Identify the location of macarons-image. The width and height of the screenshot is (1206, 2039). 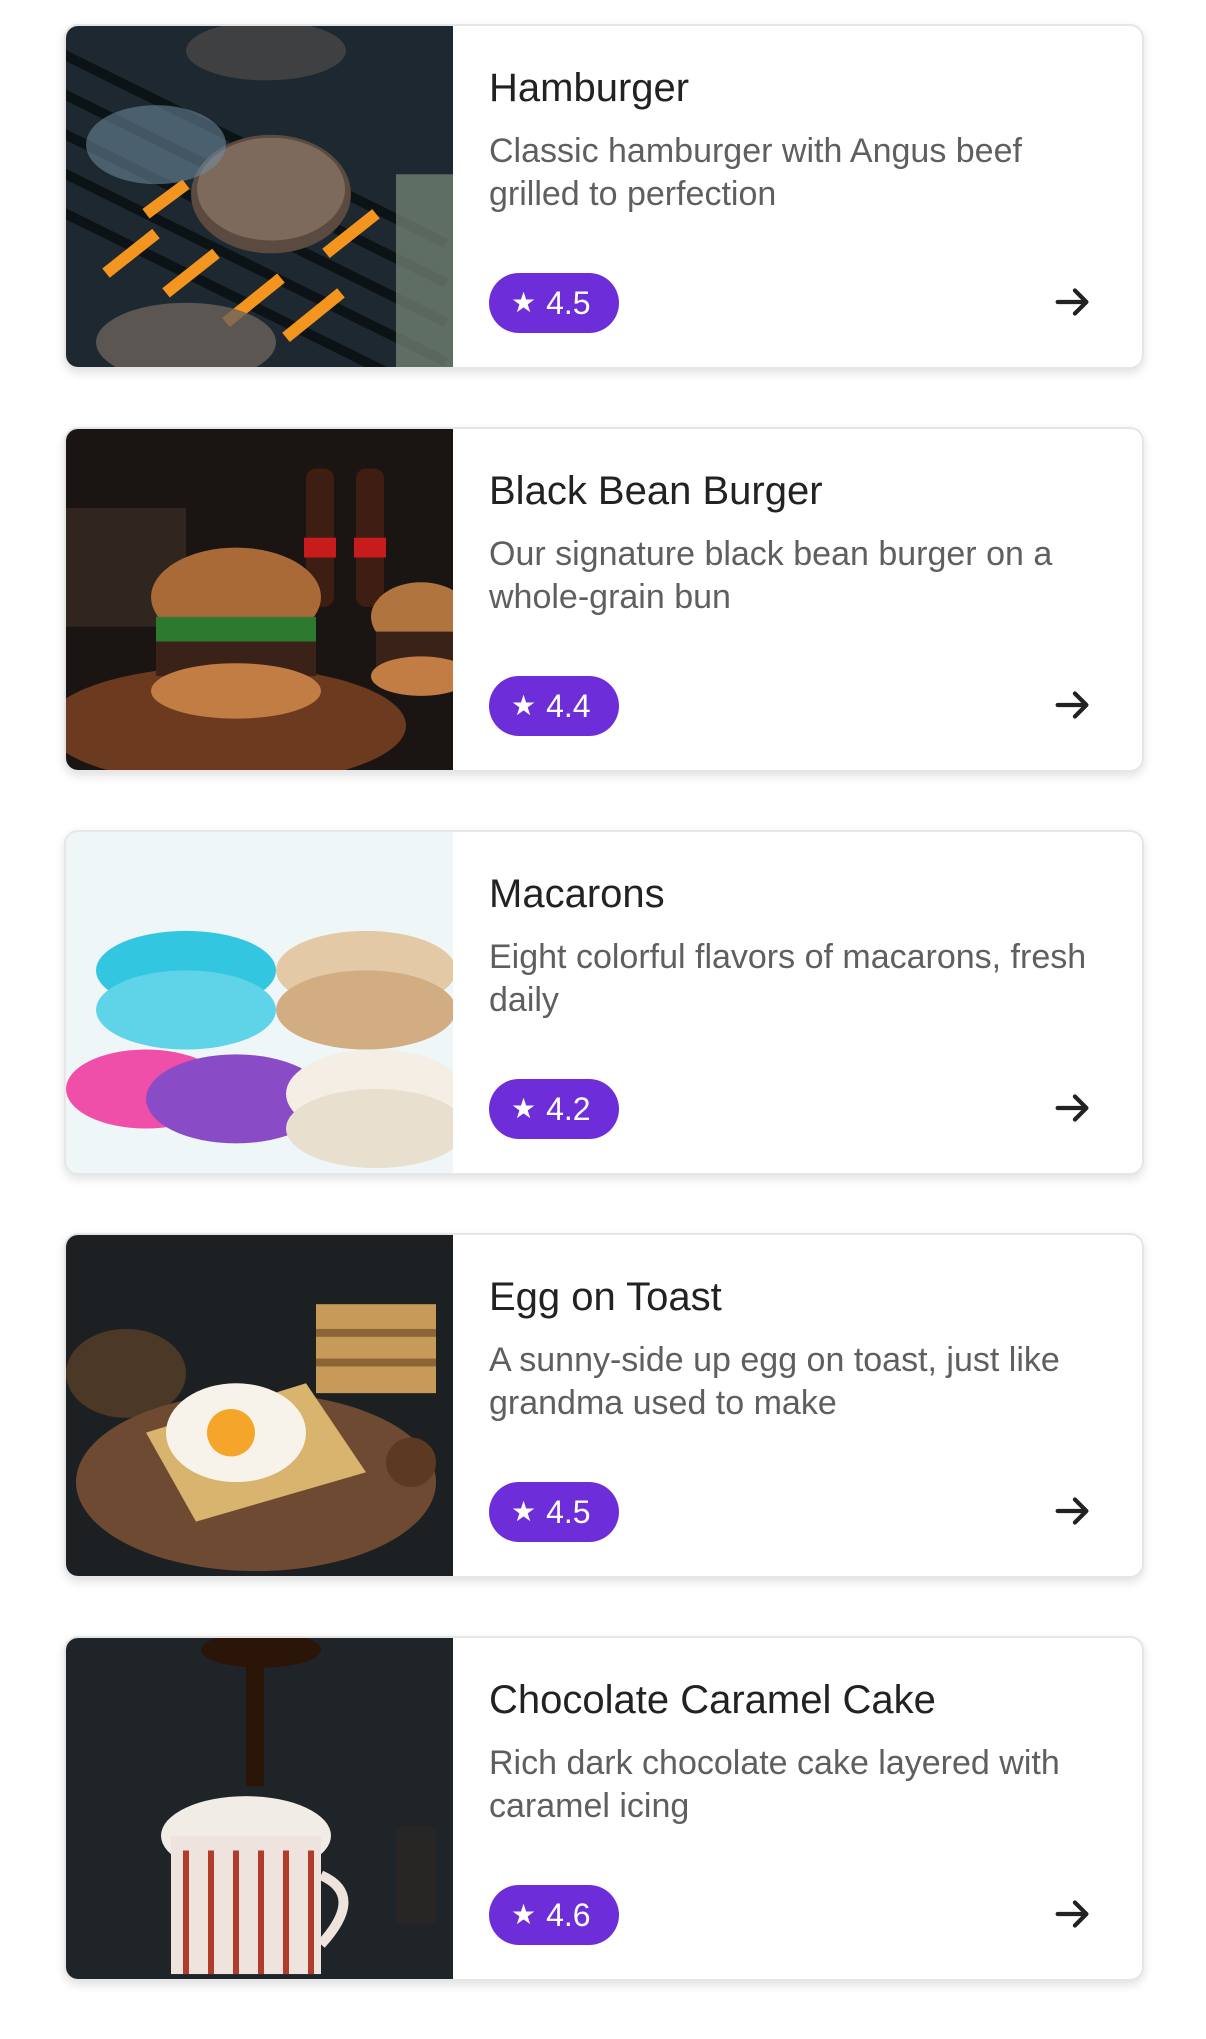
(259, 1002).